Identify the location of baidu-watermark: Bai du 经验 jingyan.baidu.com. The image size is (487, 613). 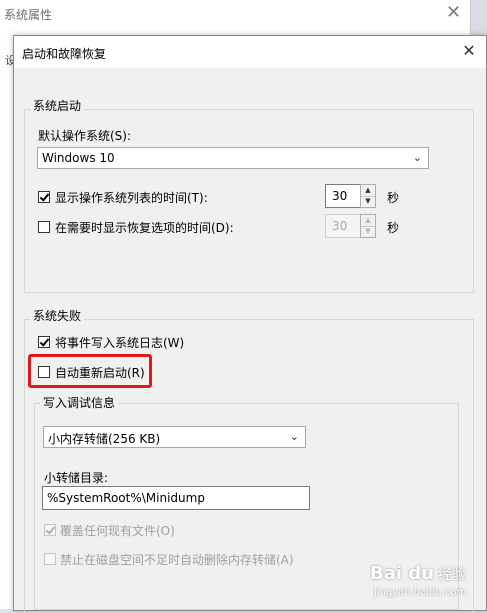
(418, 580).